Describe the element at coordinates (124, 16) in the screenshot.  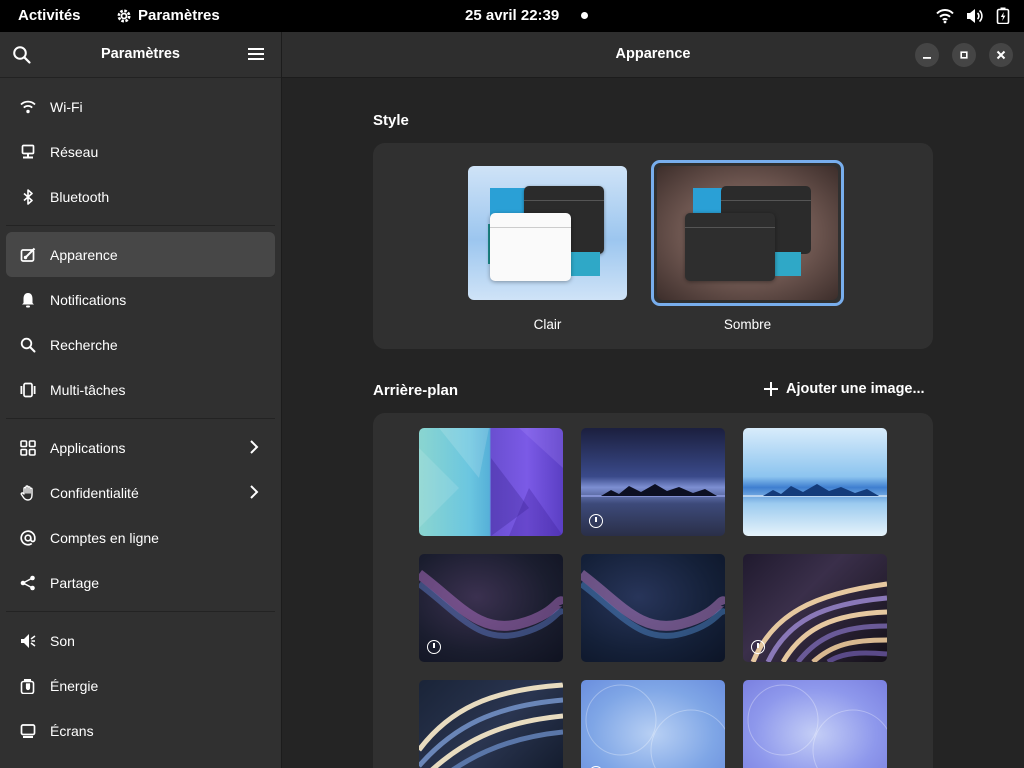
I see `gear-icon` at that location.